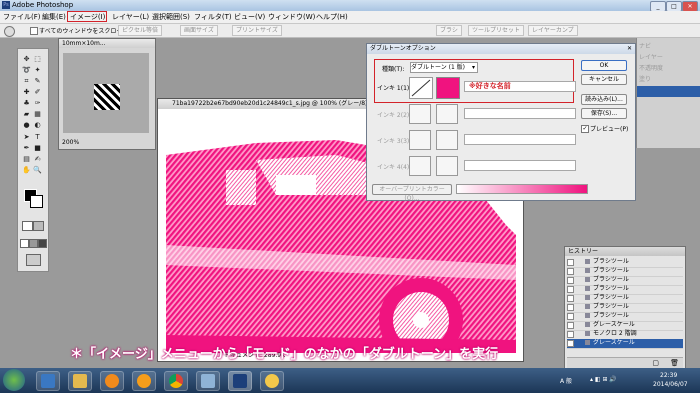  I want to click on menu-layer: レイヤー(L), so click(130, 17).